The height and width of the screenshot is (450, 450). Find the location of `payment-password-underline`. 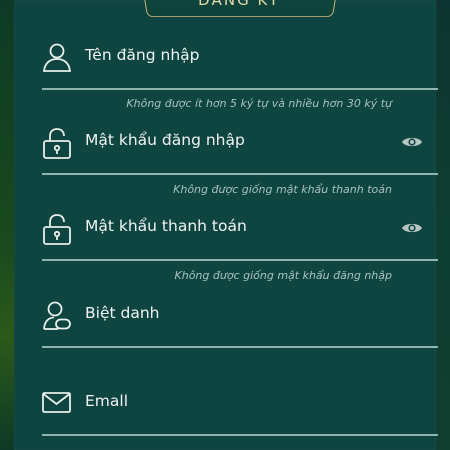

payment-password-underline is located at coordinates (240, 260).